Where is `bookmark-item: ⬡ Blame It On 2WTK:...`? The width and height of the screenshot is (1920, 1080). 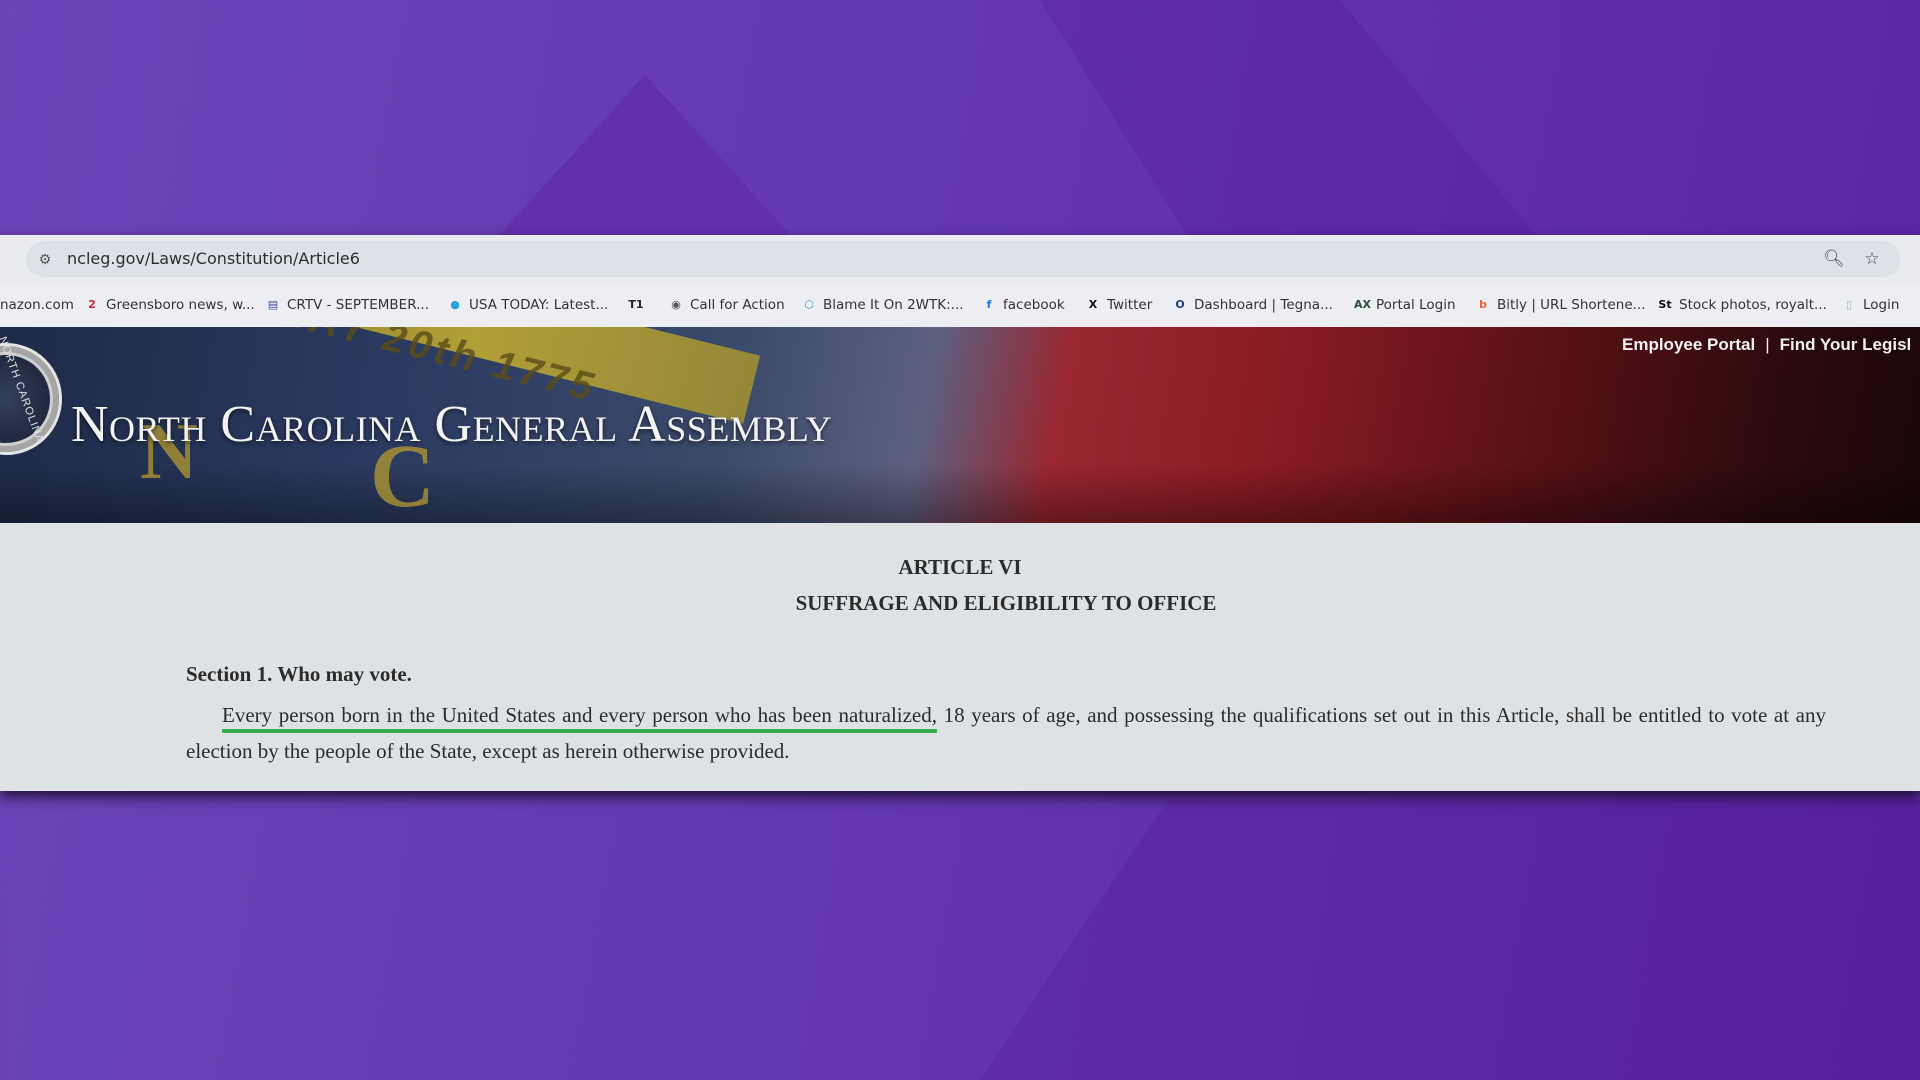 bookmark-item: ⬡ Blame It On 2WTK:... is located at coordinates (882, 305).